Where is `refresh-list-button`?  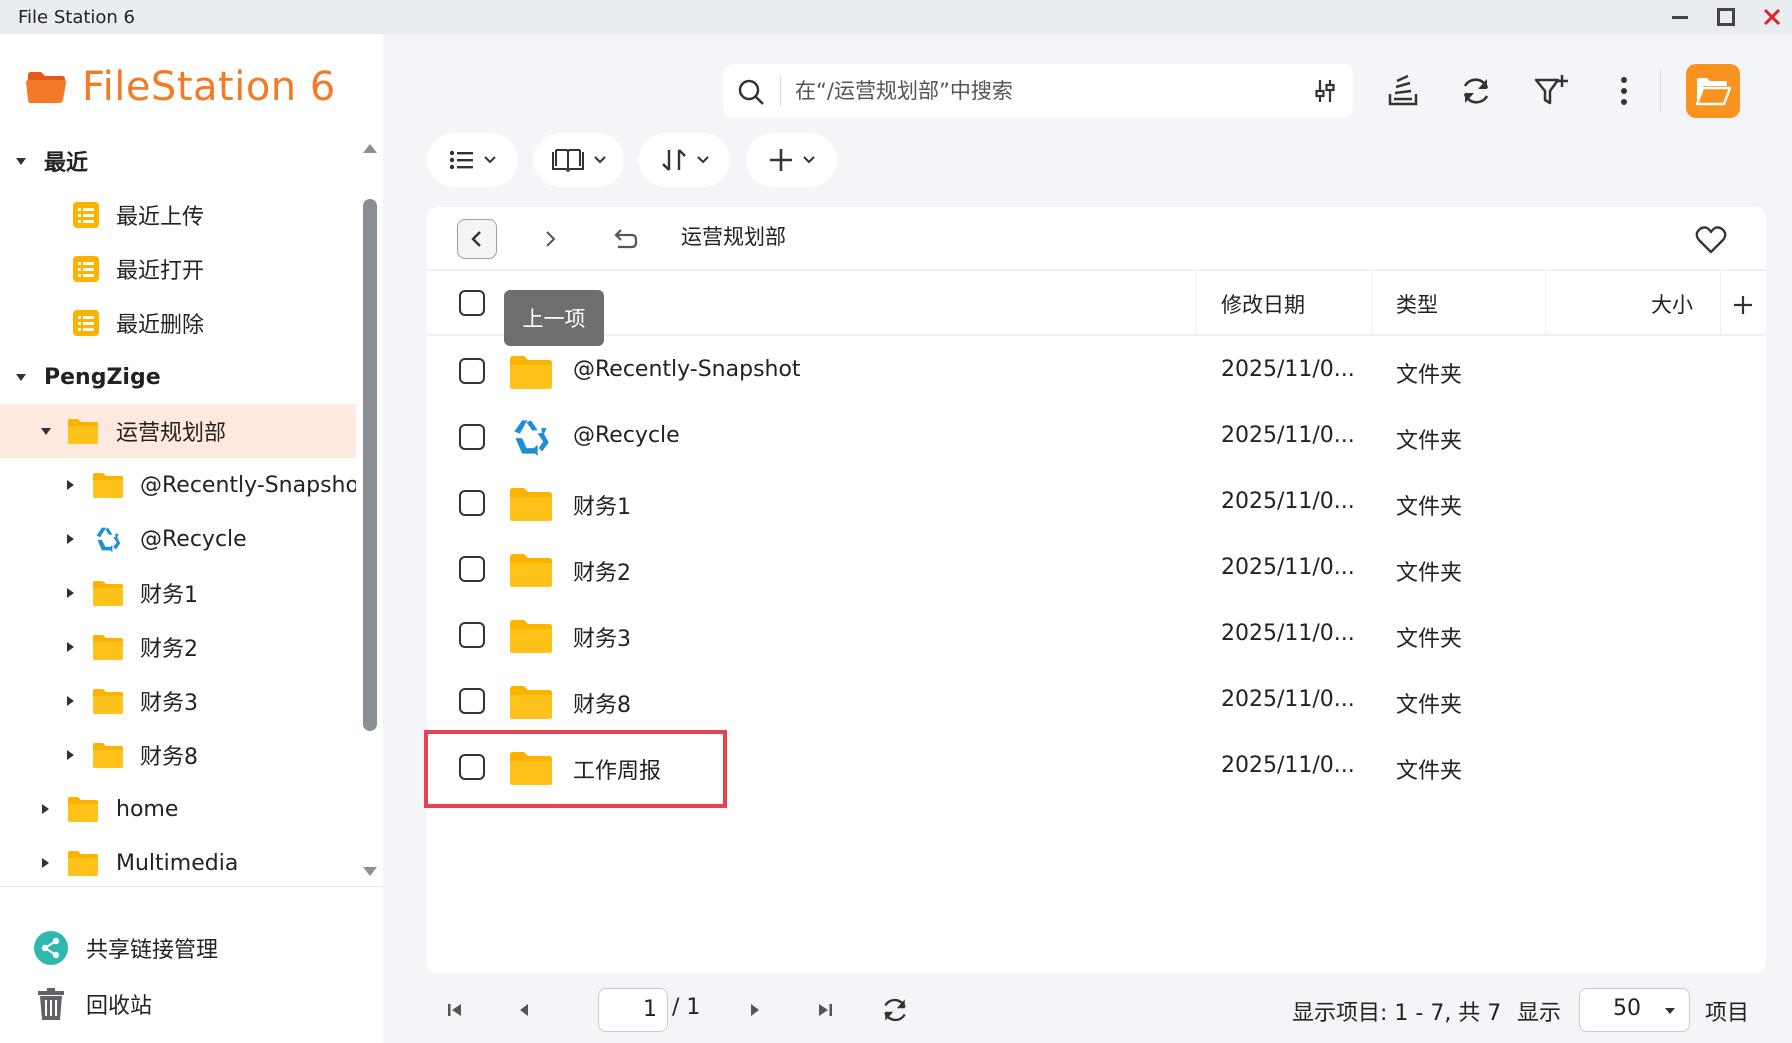 refresh-list-button is located at coordinates (895, 1010).